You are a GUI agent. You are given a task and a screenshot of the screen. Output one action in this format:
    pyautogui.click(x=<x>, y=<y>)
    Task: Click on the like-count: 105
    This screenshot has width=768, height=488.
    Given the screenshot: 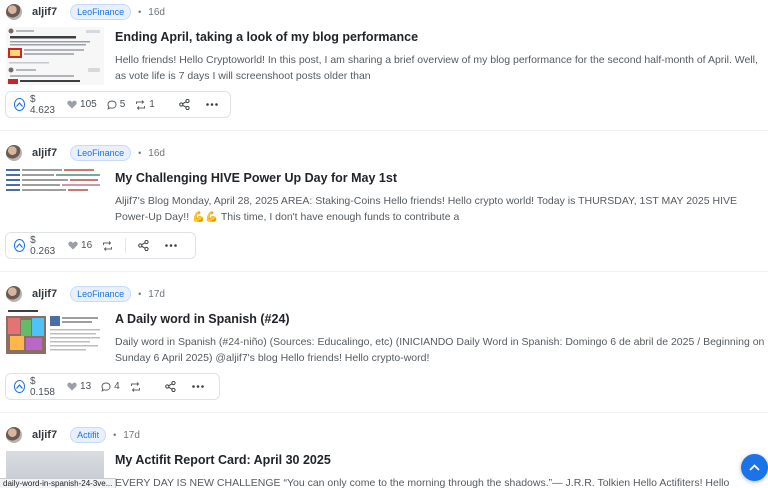 What is the action you would take?
    pyautogui.click(x=88, y=104)
    